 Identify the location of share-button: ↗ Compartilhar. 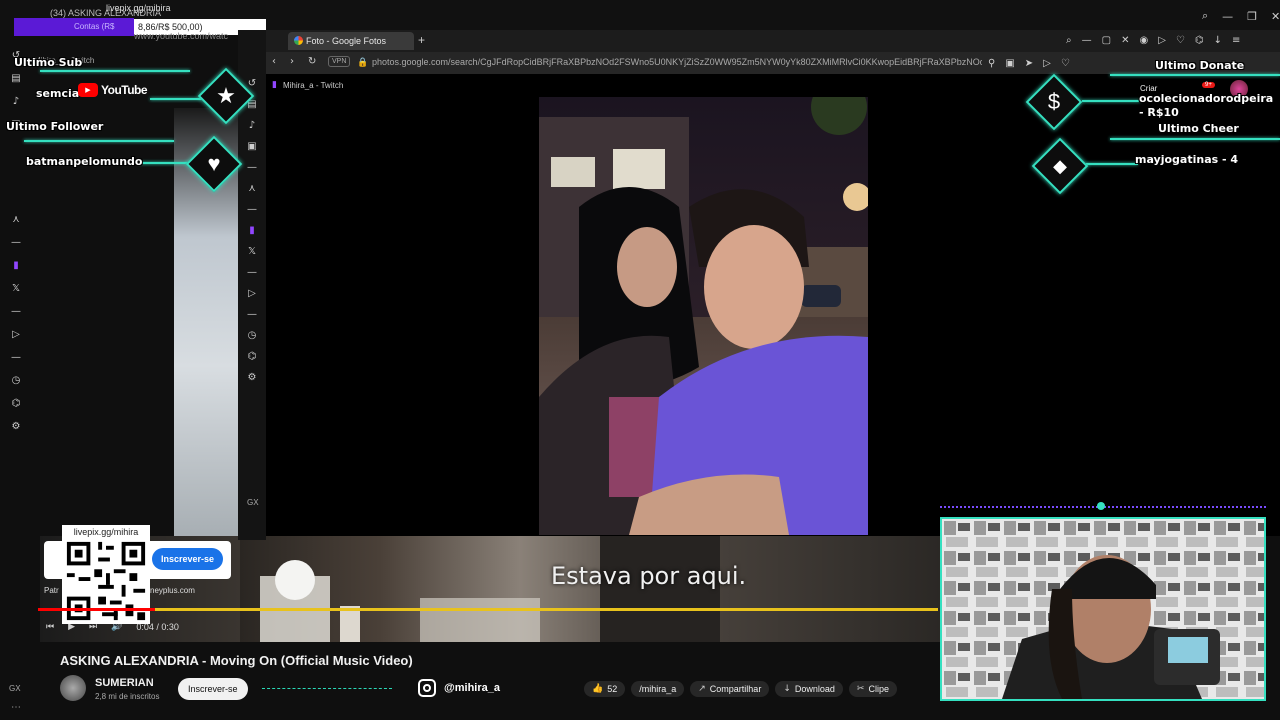
(730, 689).